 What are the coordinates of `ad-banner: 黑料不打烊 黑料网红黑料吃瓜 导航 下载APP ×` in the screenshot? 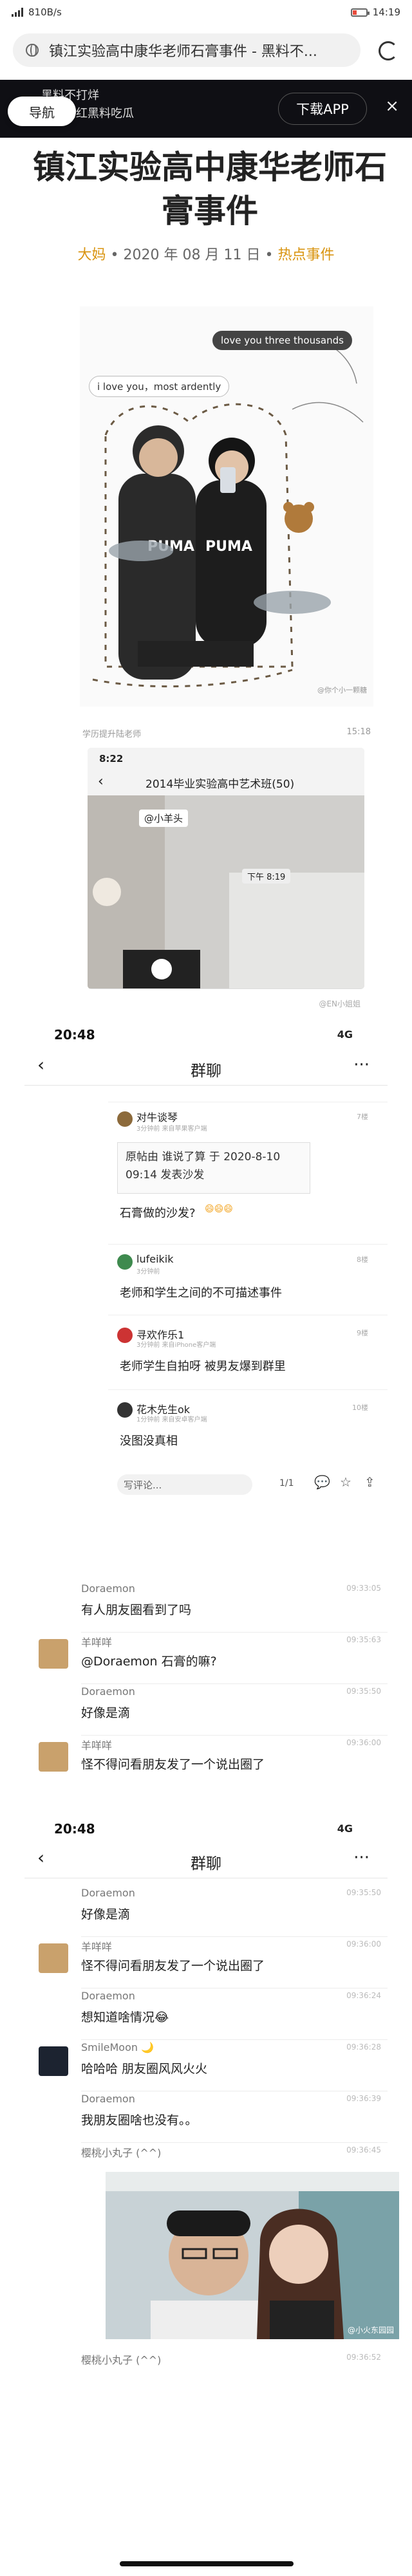 It's located at (206, 109).